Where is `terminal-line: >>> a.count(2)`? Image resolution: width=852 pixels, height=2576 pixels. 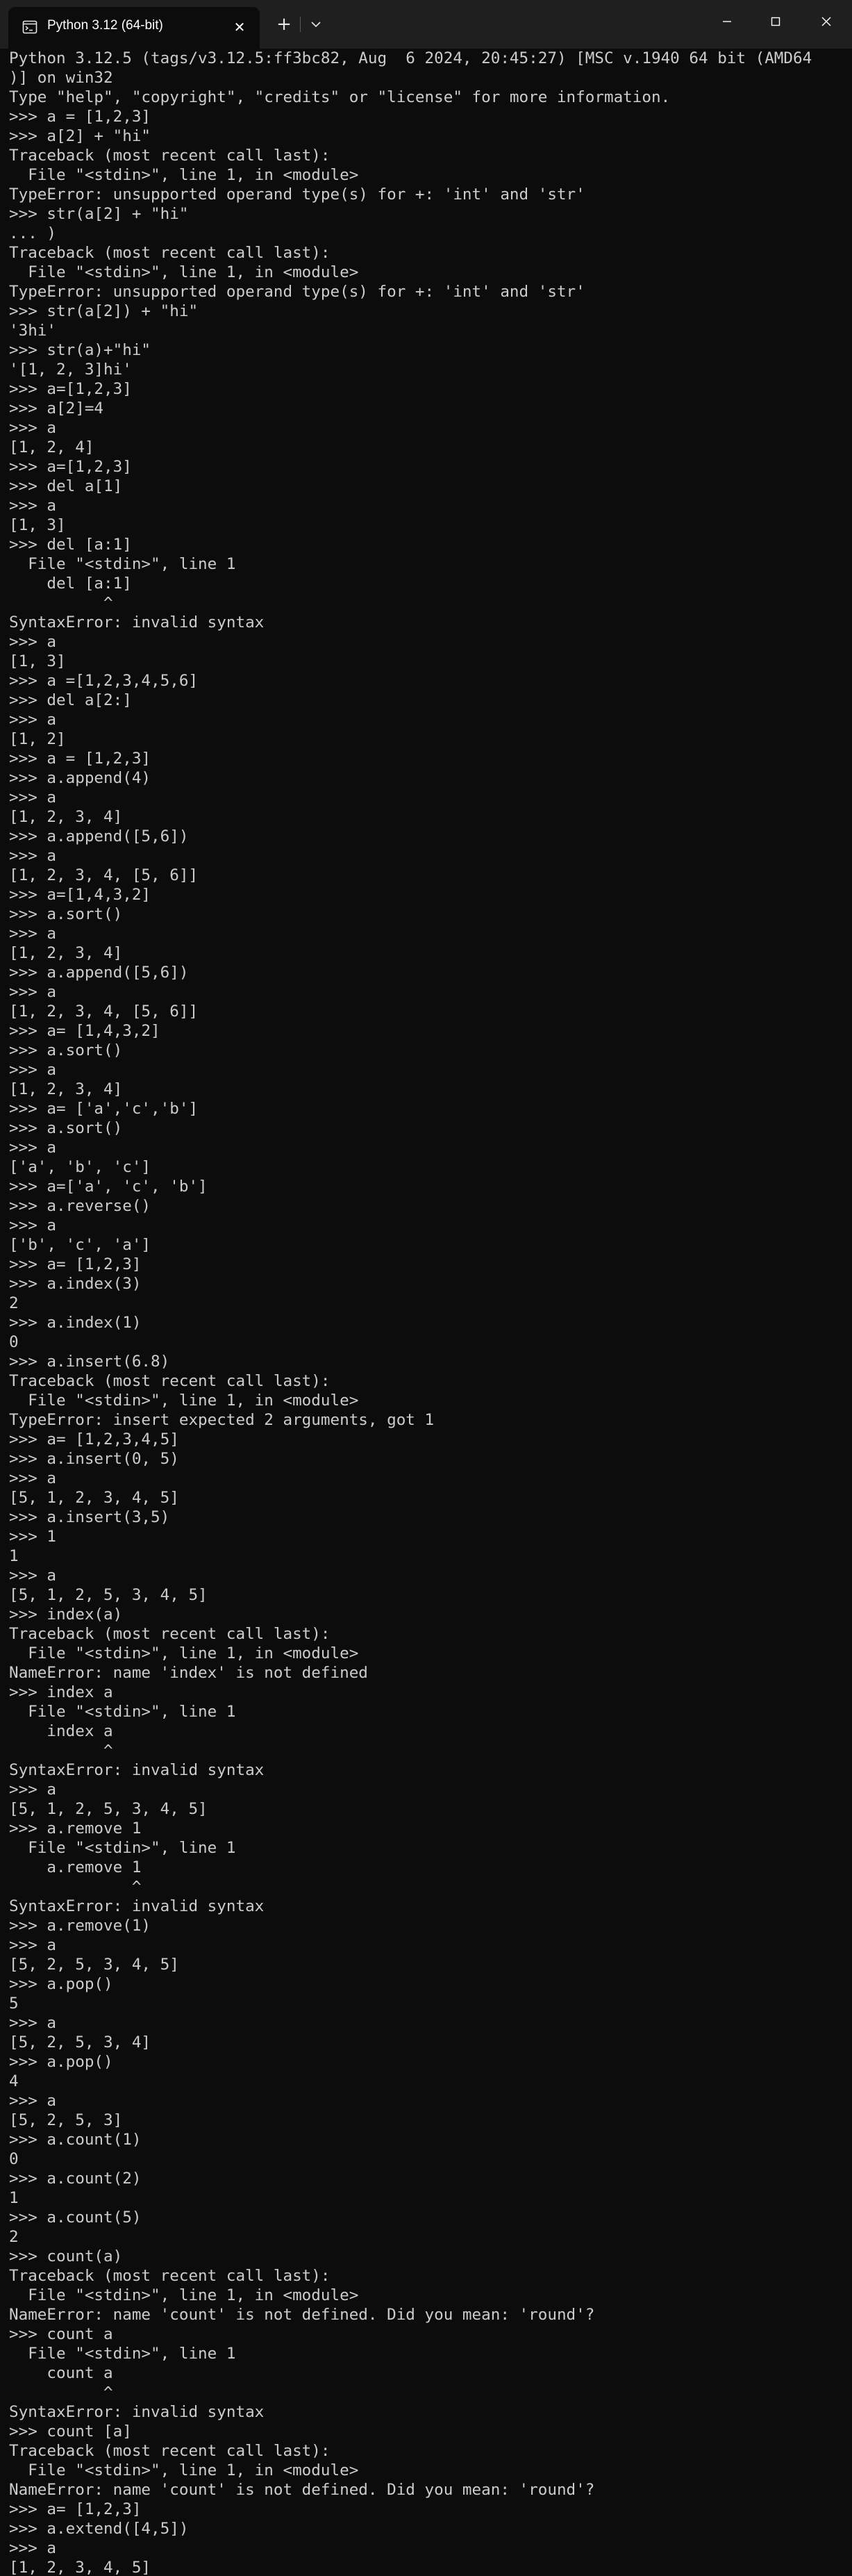
terminal-line: >>> a.count(2) is located at coordinates (75, 2179).